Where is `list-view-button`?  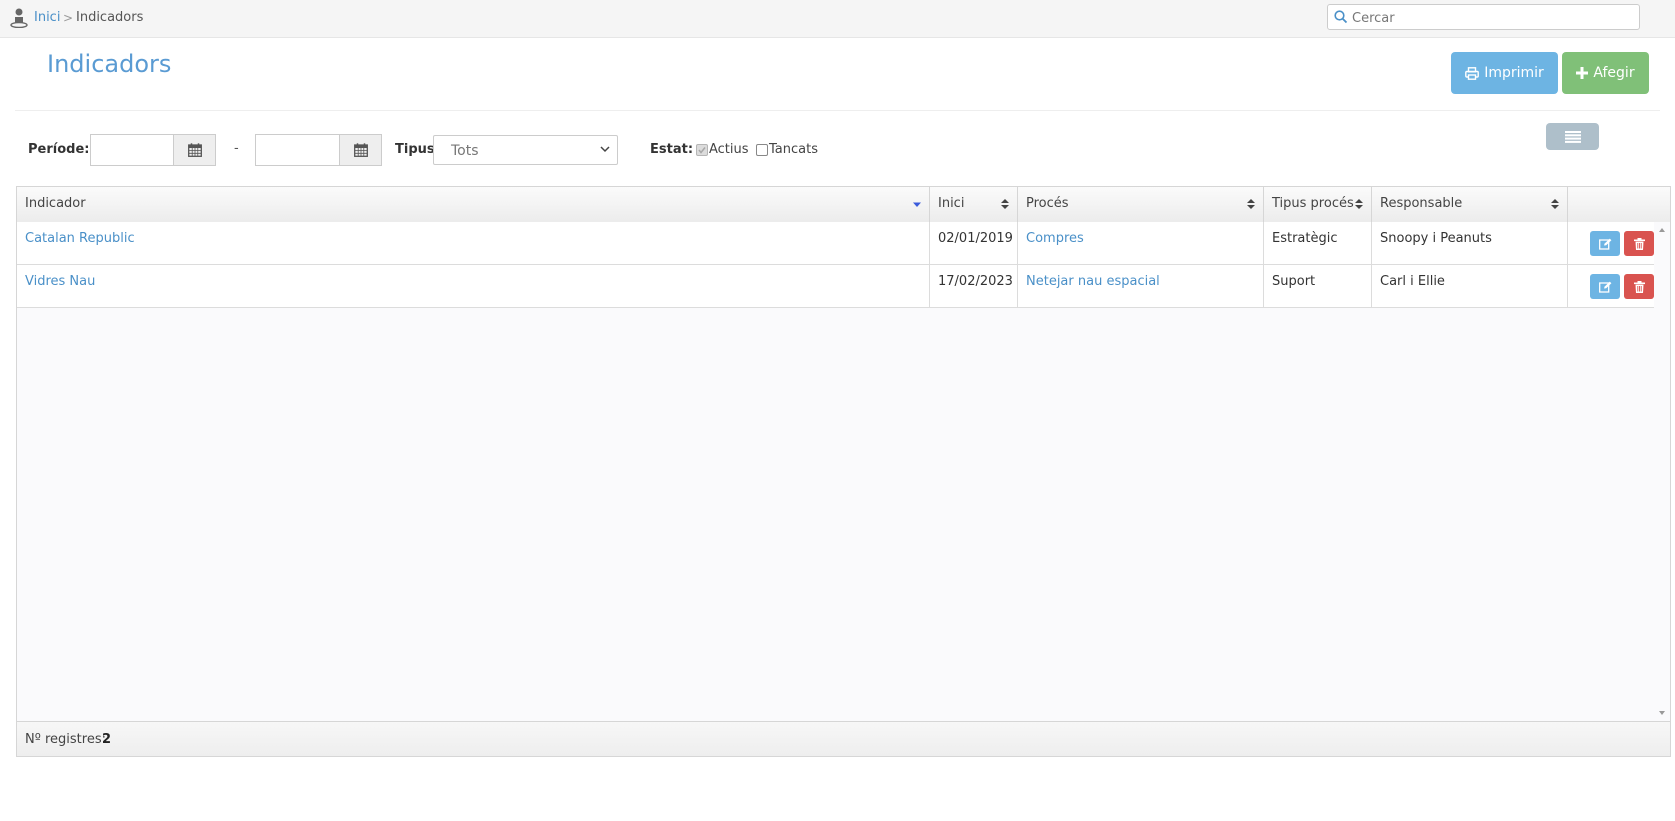
list-view-button is located at coordinates (1572, 136).